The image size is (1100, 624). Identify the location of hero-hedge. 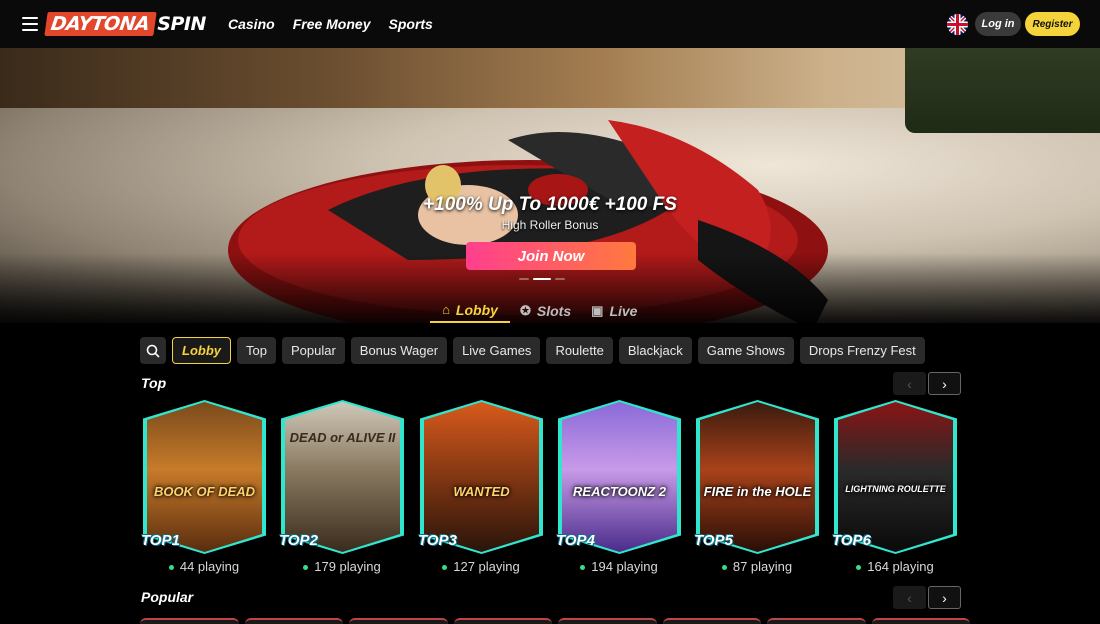
(1002, 90).